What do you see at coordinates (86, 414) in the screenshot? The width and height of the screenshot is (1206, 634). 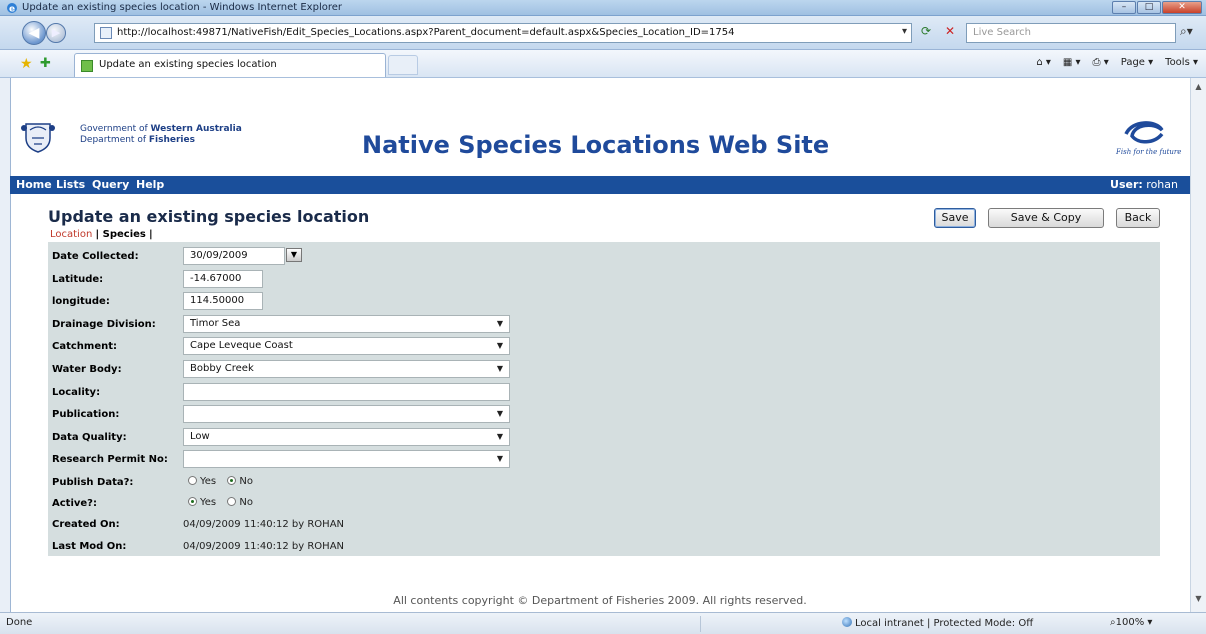 I see `publication-label: Publication:` at bounding box center [86, 414].